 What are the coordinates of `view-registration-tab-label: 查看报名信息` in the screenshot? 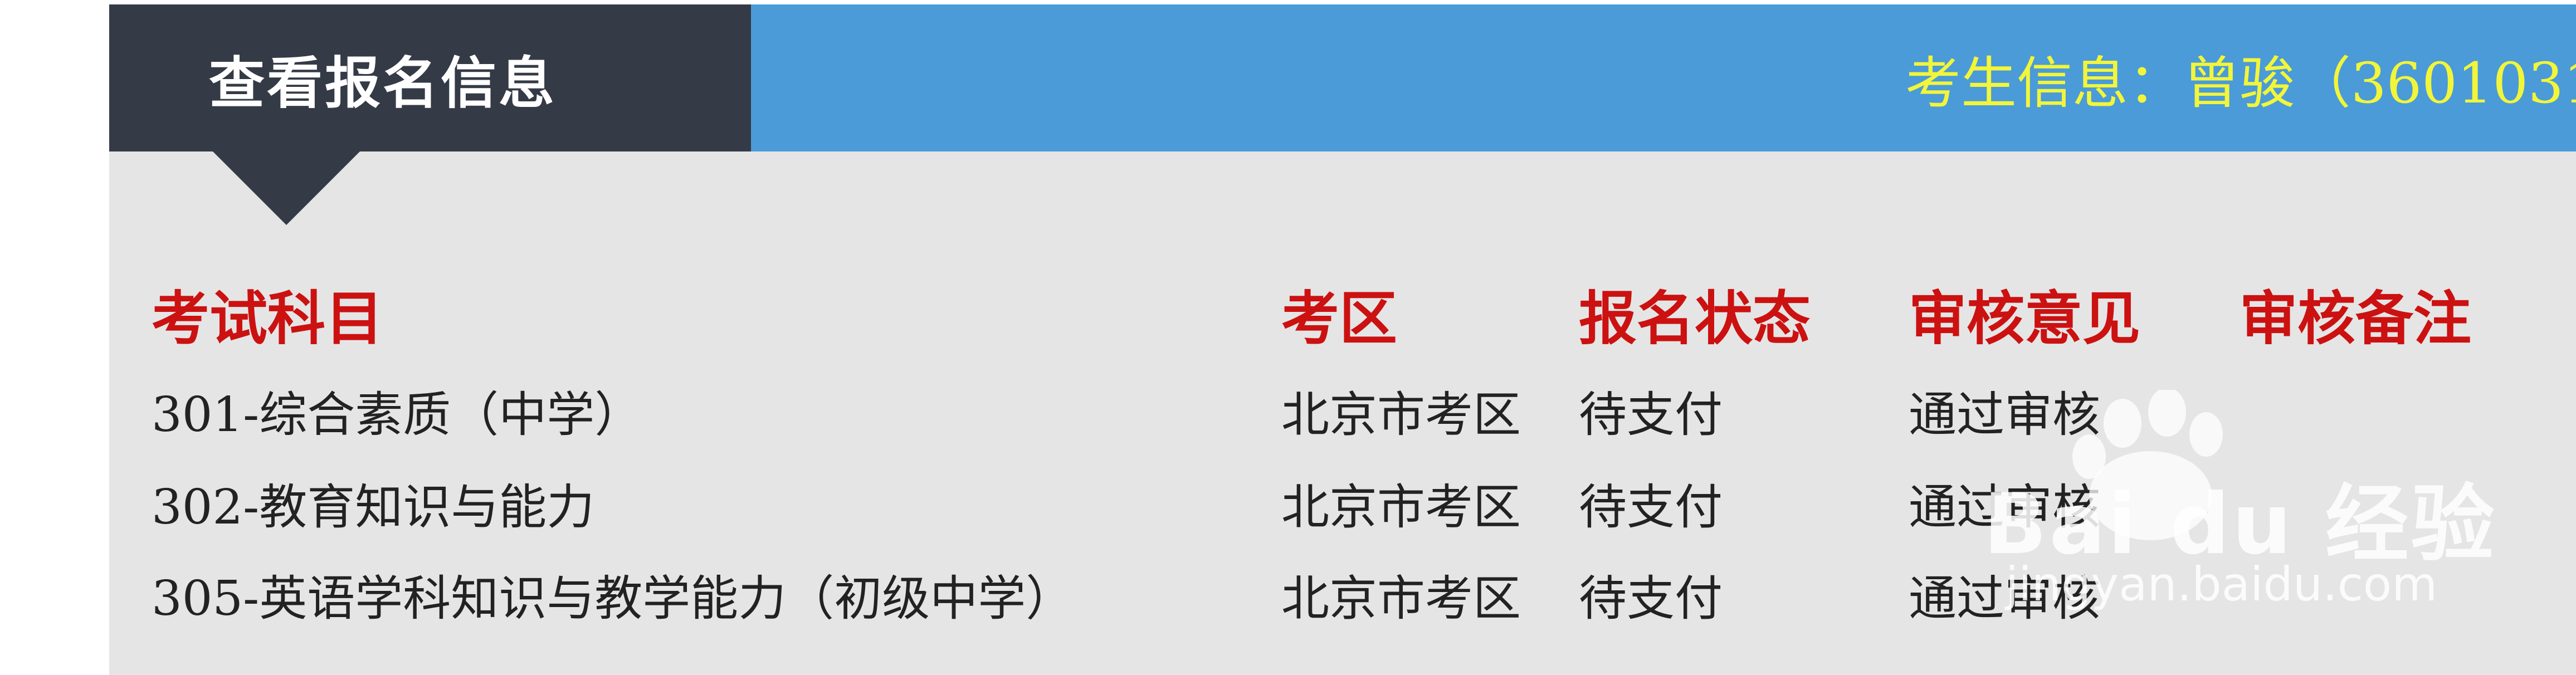 It's located at (383, 83).